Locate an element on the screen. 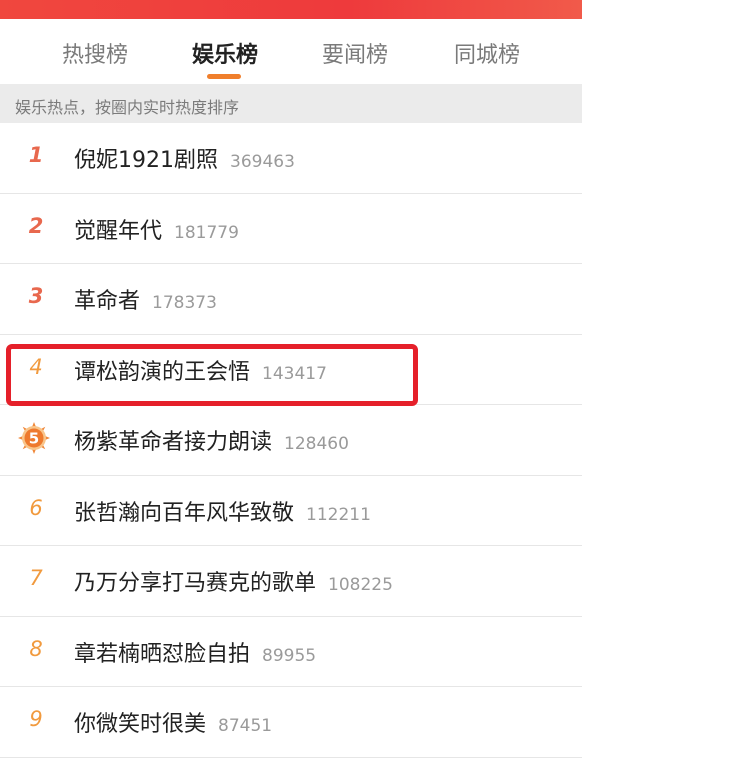 Image resolution: width=749 pixels, height=777 pixels. tab-hot-search: 热搜榜 is located at coordinates (95, 53).